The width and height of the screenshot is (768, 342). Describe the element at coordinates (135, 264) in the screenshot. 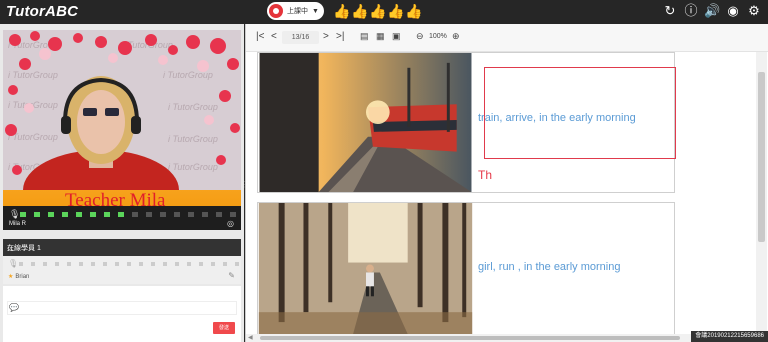

I see `student-audio-level` at that location.